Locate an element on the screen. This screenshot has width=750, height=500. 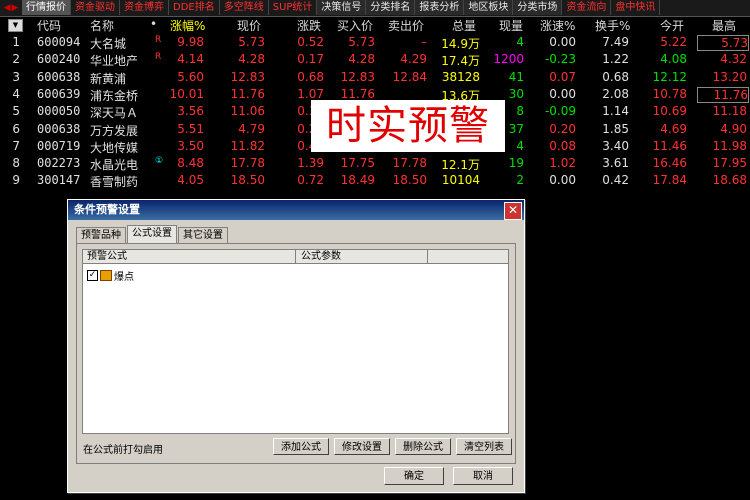
col-high: 最高 is located at coordinates (724, 25).